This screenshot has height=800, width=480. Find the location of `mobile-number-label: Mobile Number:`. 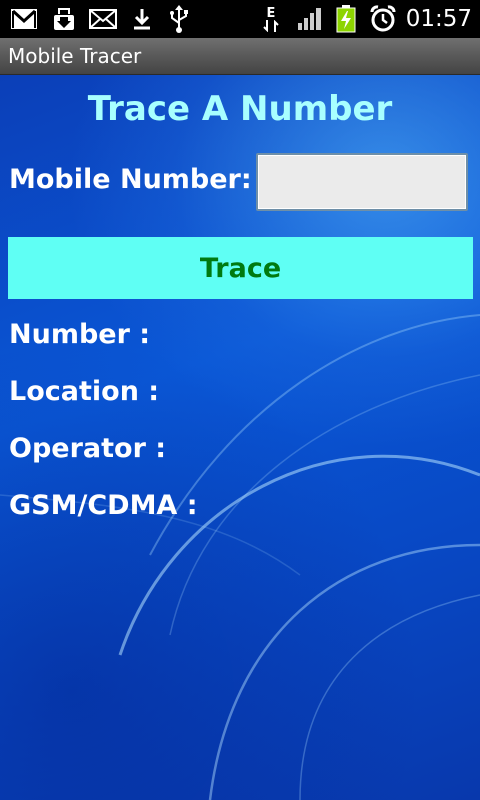

mobile-number-label: Mobile Number: is located at coordinates (130, 179).